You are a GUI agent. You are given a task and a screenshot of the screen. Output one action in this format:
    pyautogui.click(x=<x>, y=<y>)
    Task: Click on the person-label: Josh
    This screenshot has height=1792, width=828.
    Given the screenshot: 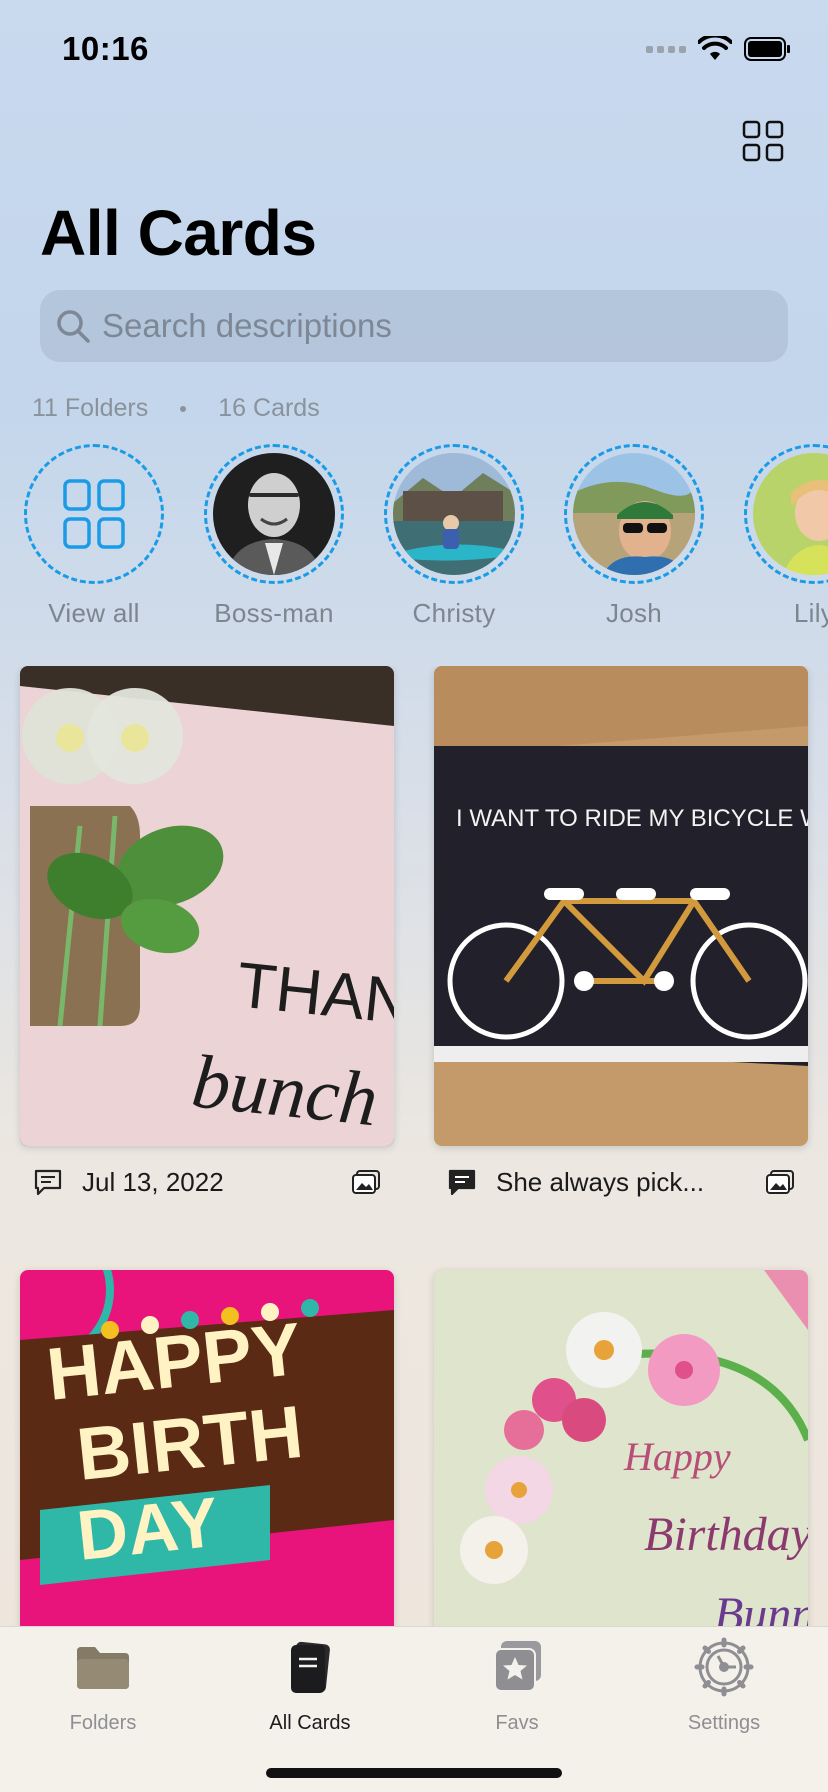 What is the action you would take?
    pyautogui.click(x=634, y=613)
    